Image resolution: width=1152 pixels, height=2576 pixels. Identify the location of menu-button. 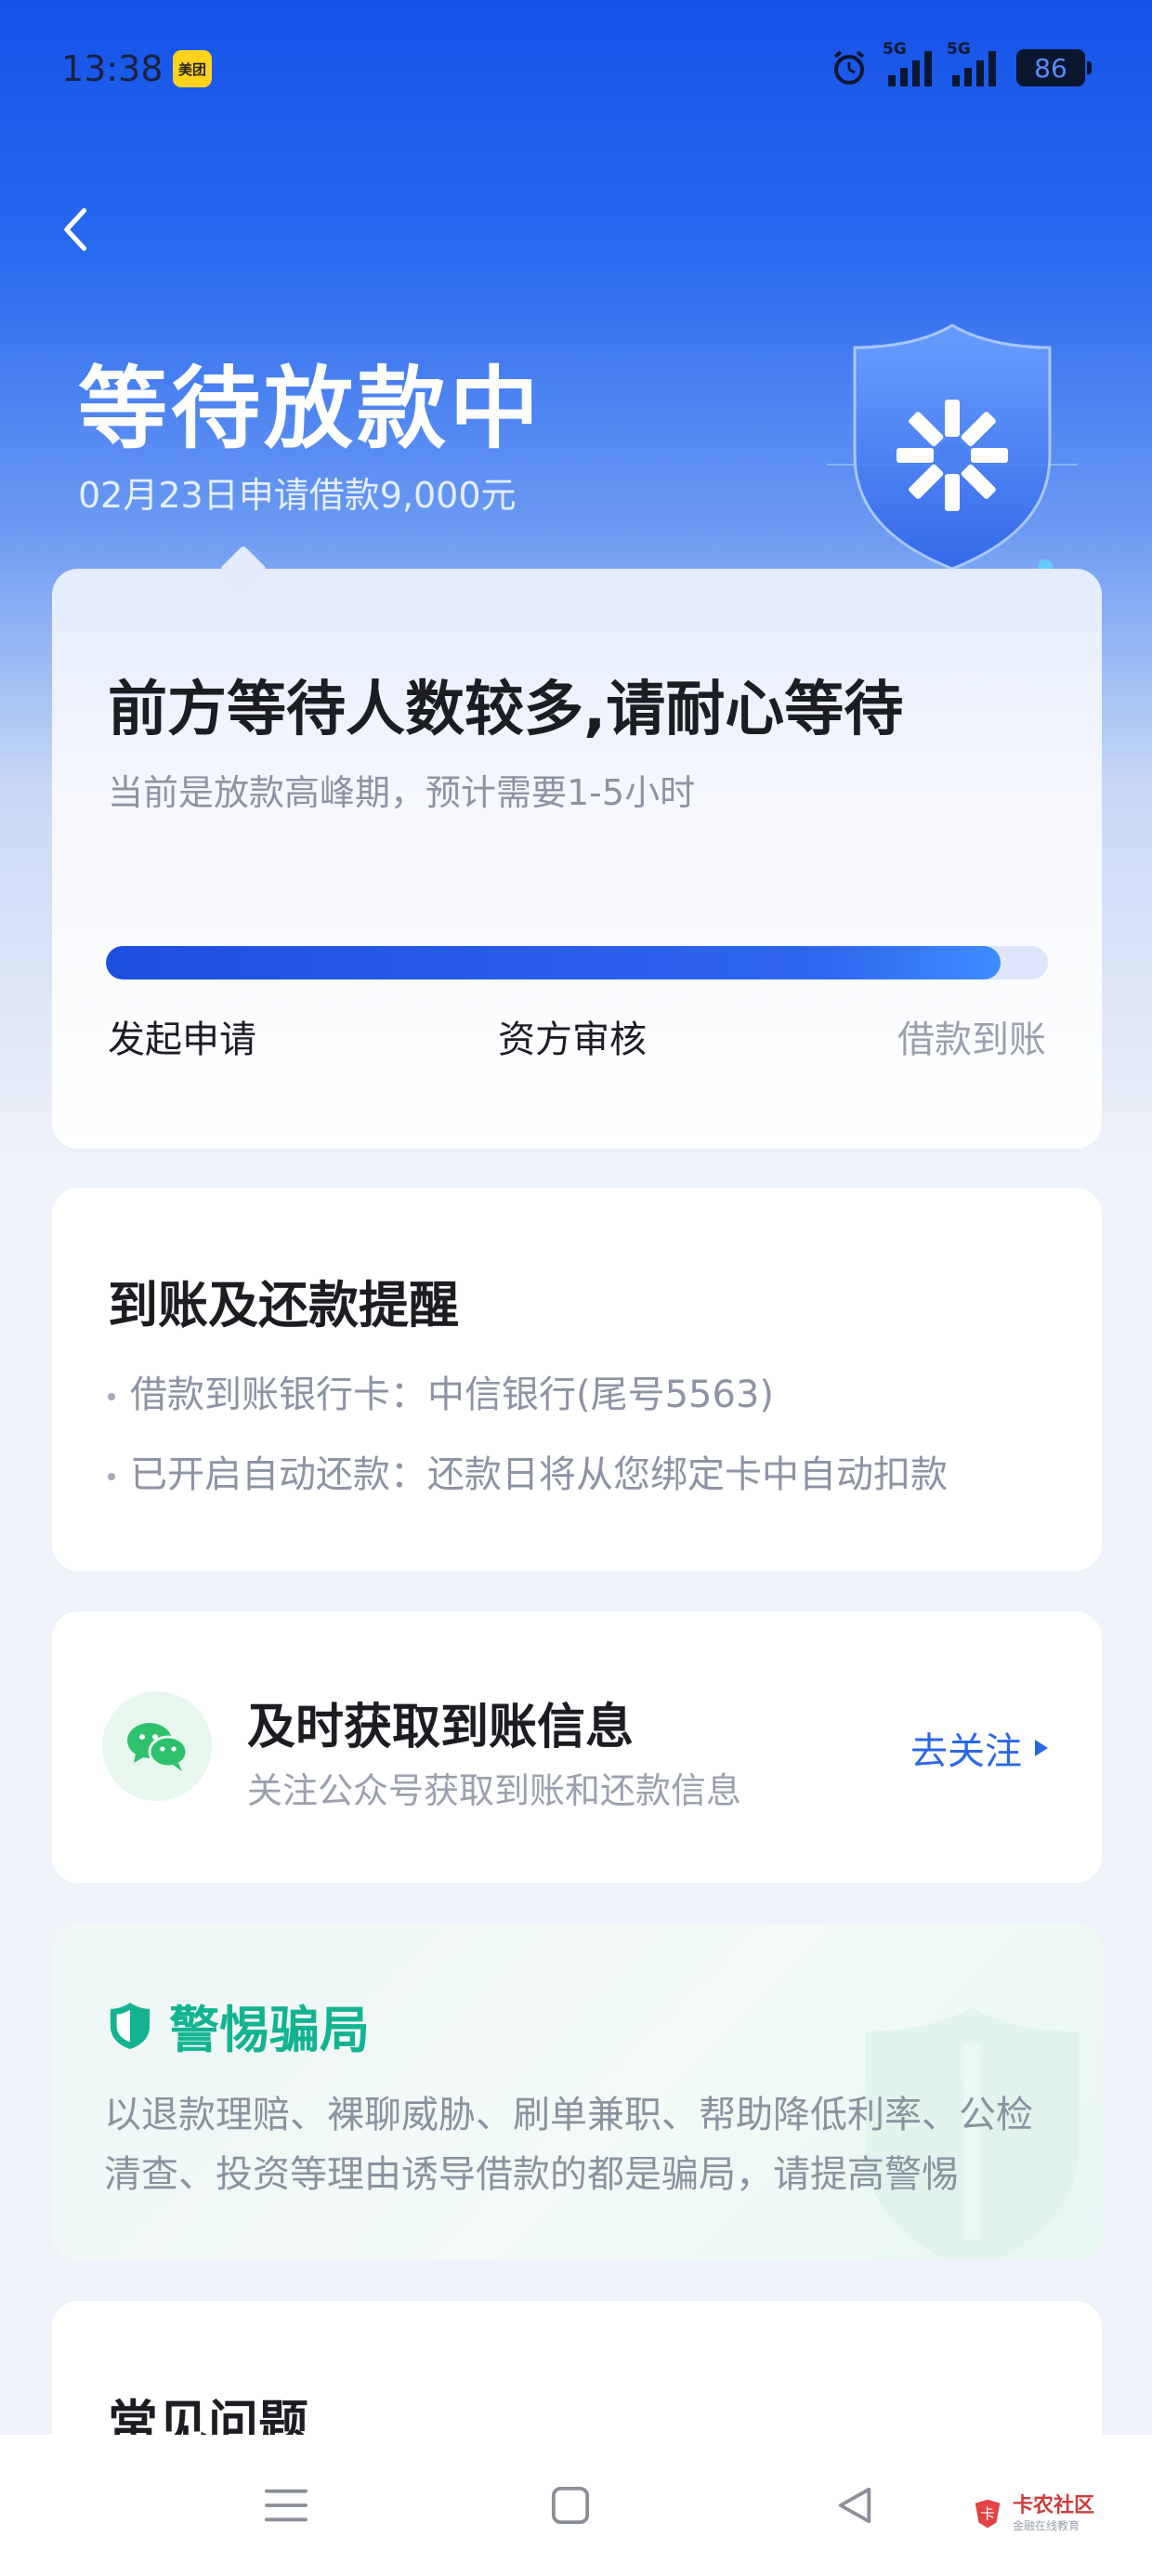
(286, 2505).